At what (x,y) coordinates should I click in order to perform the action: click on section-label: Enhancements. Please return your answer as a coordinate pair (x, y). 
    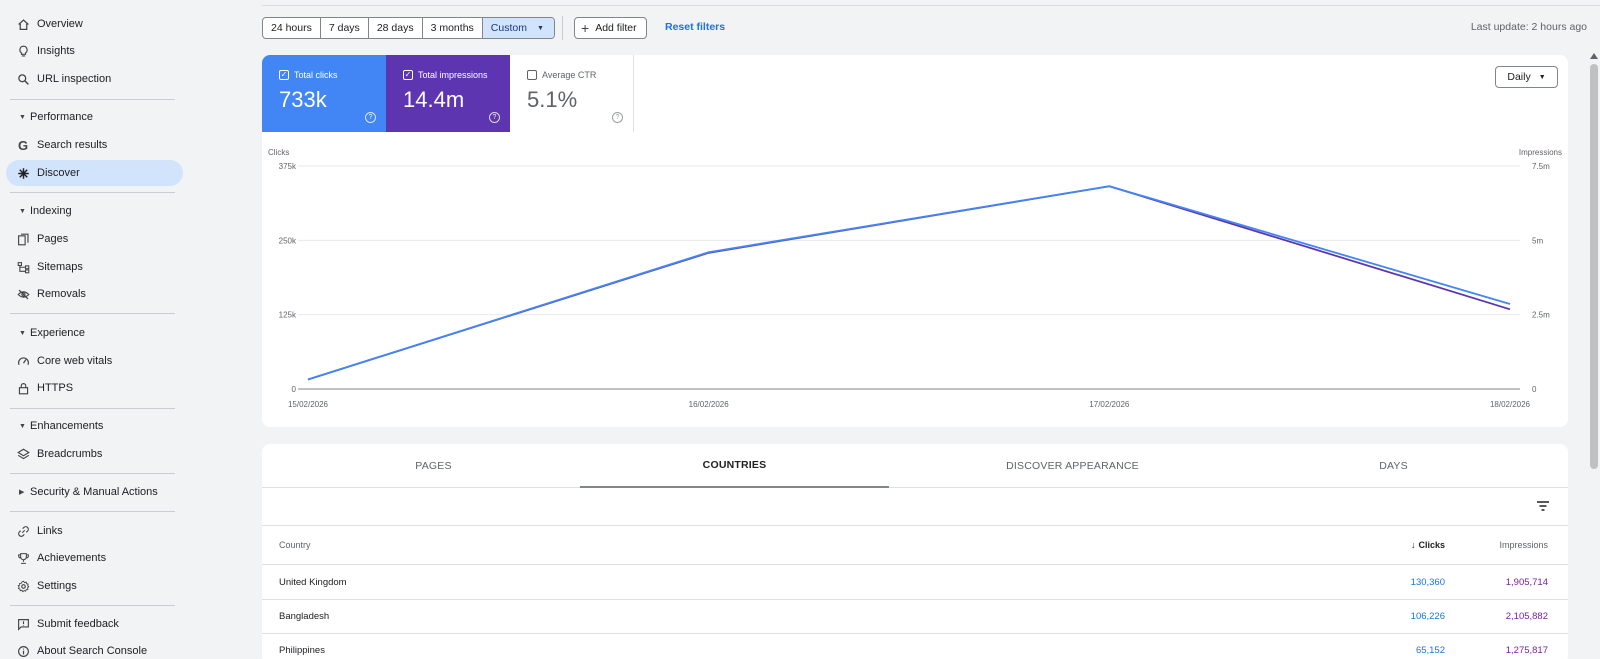
    Looking at the image, I should click on (67, 426).